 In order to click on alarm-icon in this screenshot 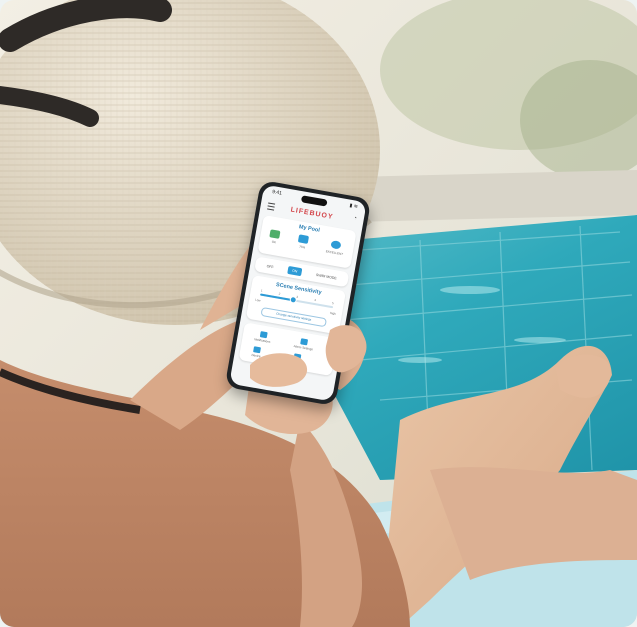, I will do `click(304, 342)`.